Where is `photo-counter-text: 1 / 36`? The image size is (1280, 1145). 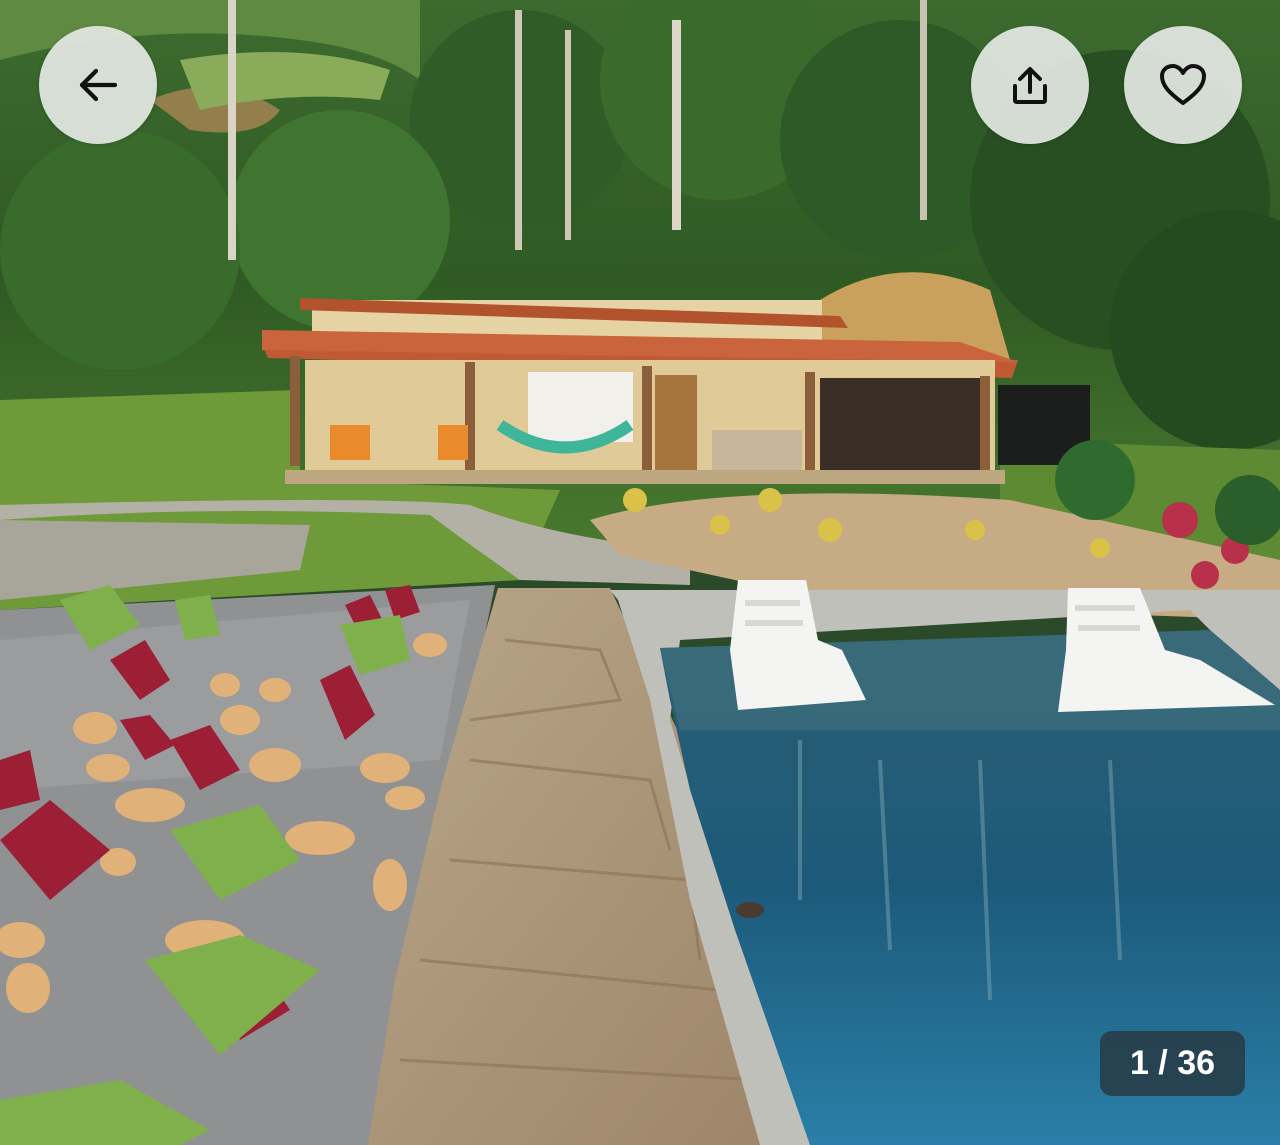
photo-counter-text: 1 / 36 is located at coordinates (1172, 1063).